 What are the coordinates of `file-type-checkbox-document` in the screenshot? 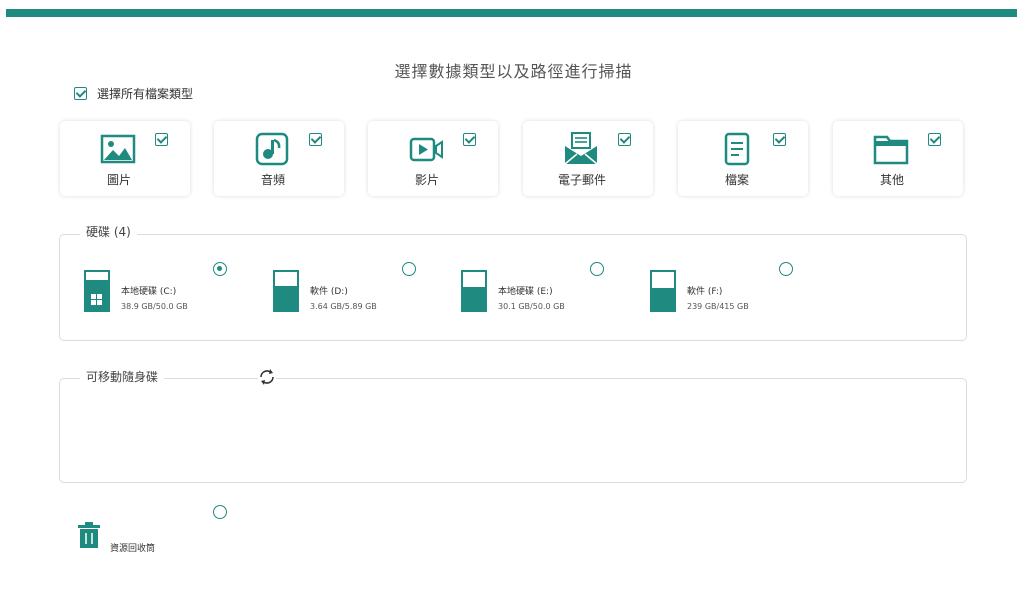 It's located at (779, 139).